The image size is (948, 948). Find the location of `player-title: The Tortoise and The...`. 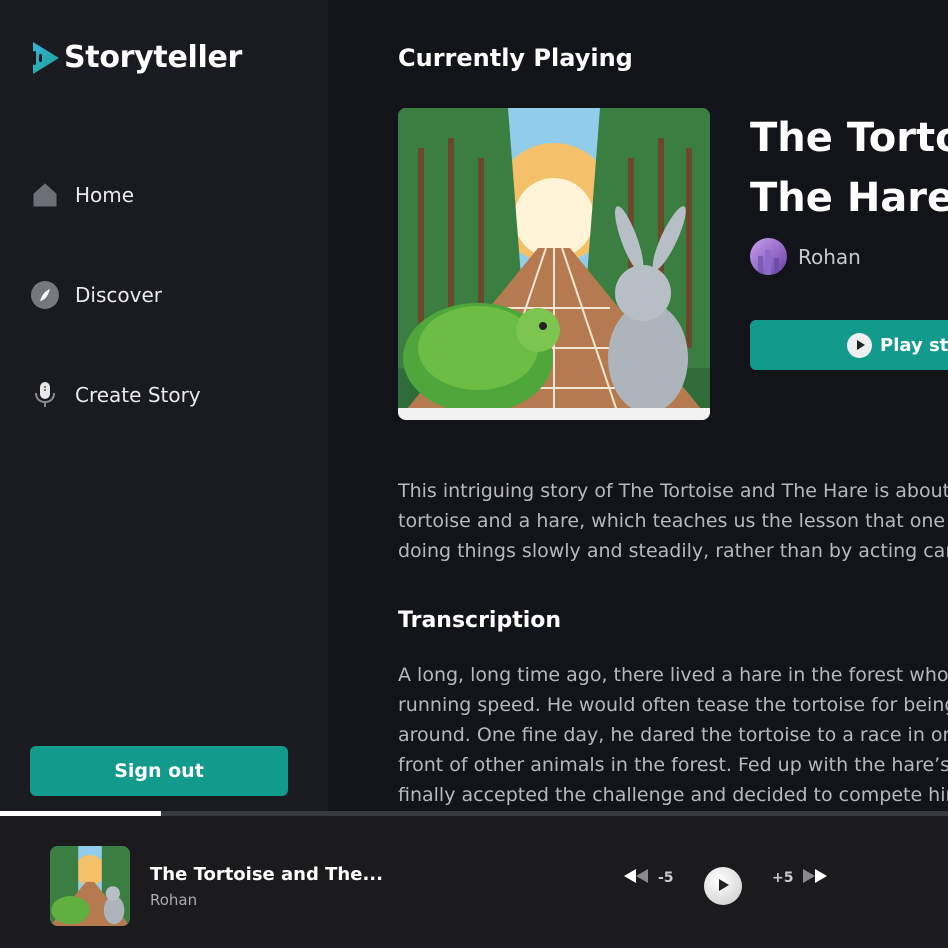

player-title: The Tortoise and The... is located at coordinates (266, 874).